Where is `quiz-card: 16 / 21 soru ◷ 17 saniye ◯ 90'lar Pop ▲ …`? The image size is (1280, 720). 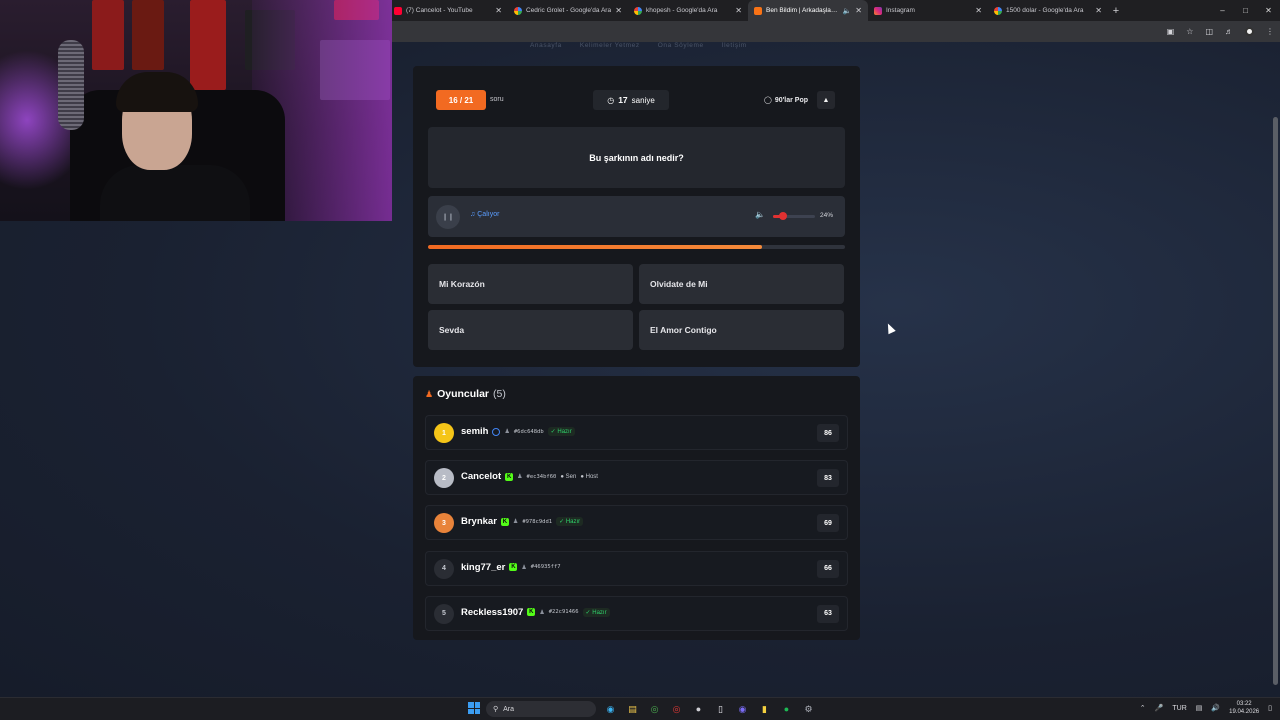
quiz-card: 16 / 21 soru ◷ 17 saniye ◯ 90'lar Pop ▲ … is located at coordinates (636, 216).